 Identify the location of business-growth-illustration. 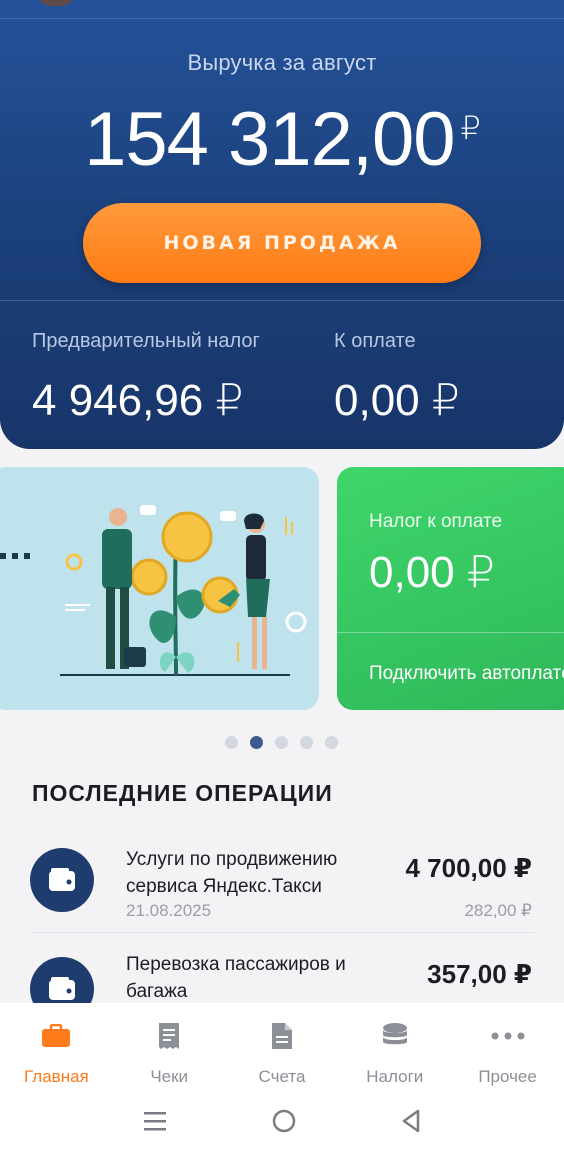
(153, 590).